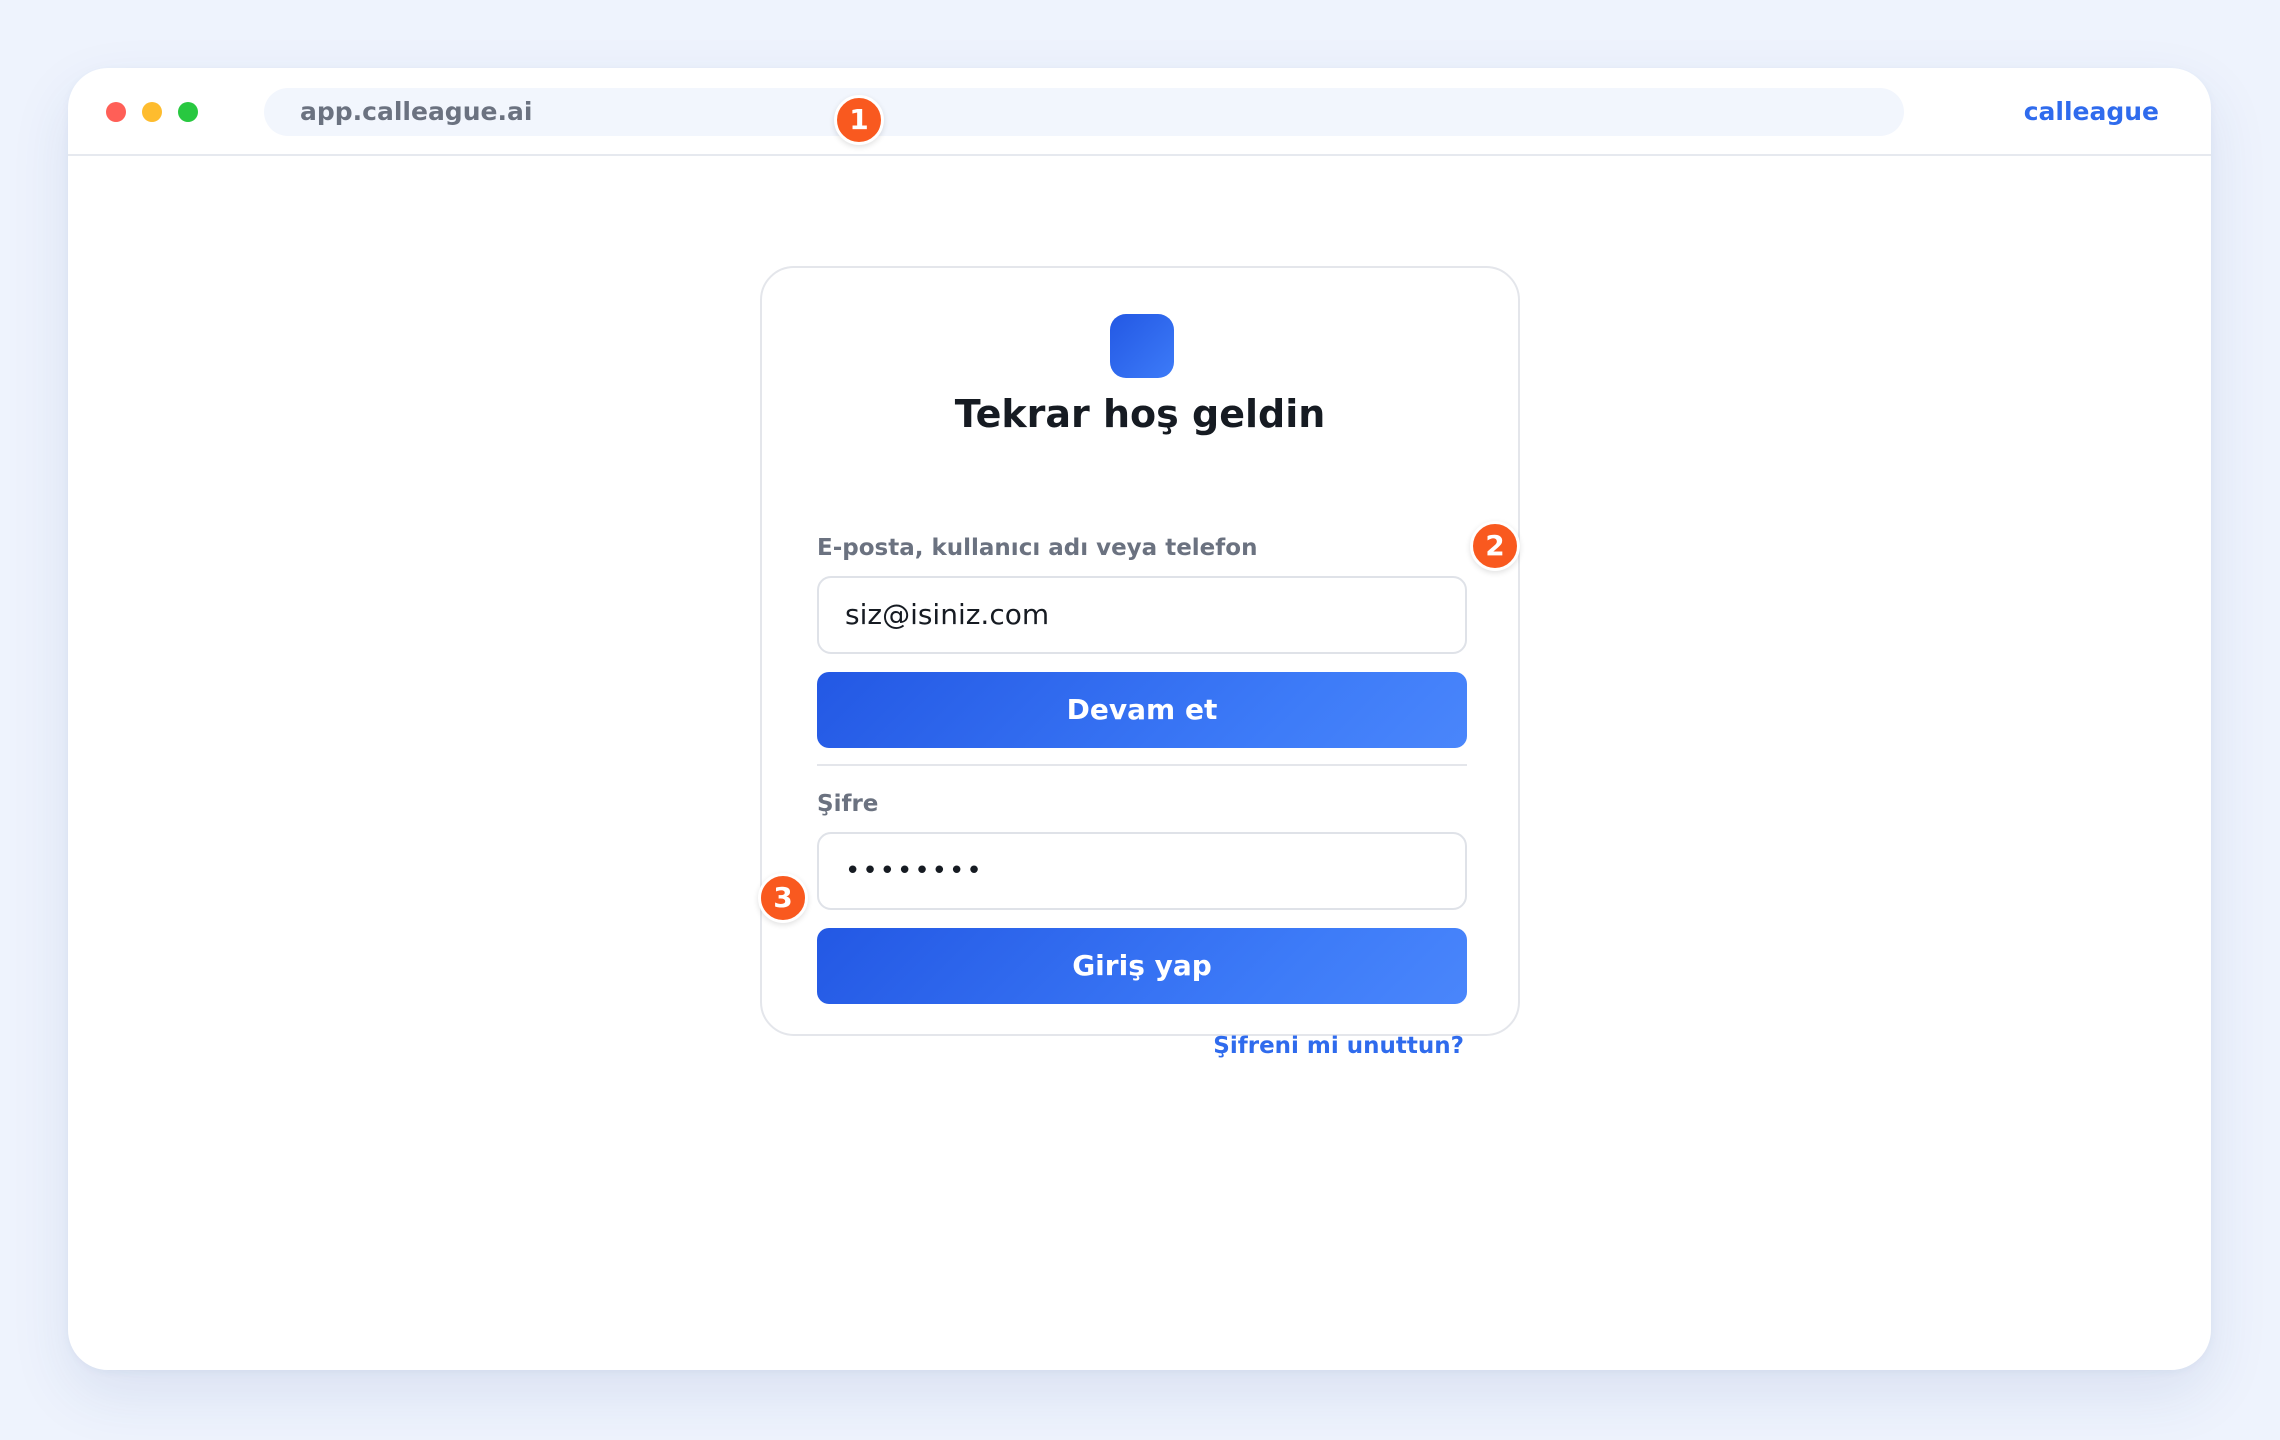  Describe the element at coordinates (1142, 966) in the screenshot. I see `login-button: Giriş yap` at that location.